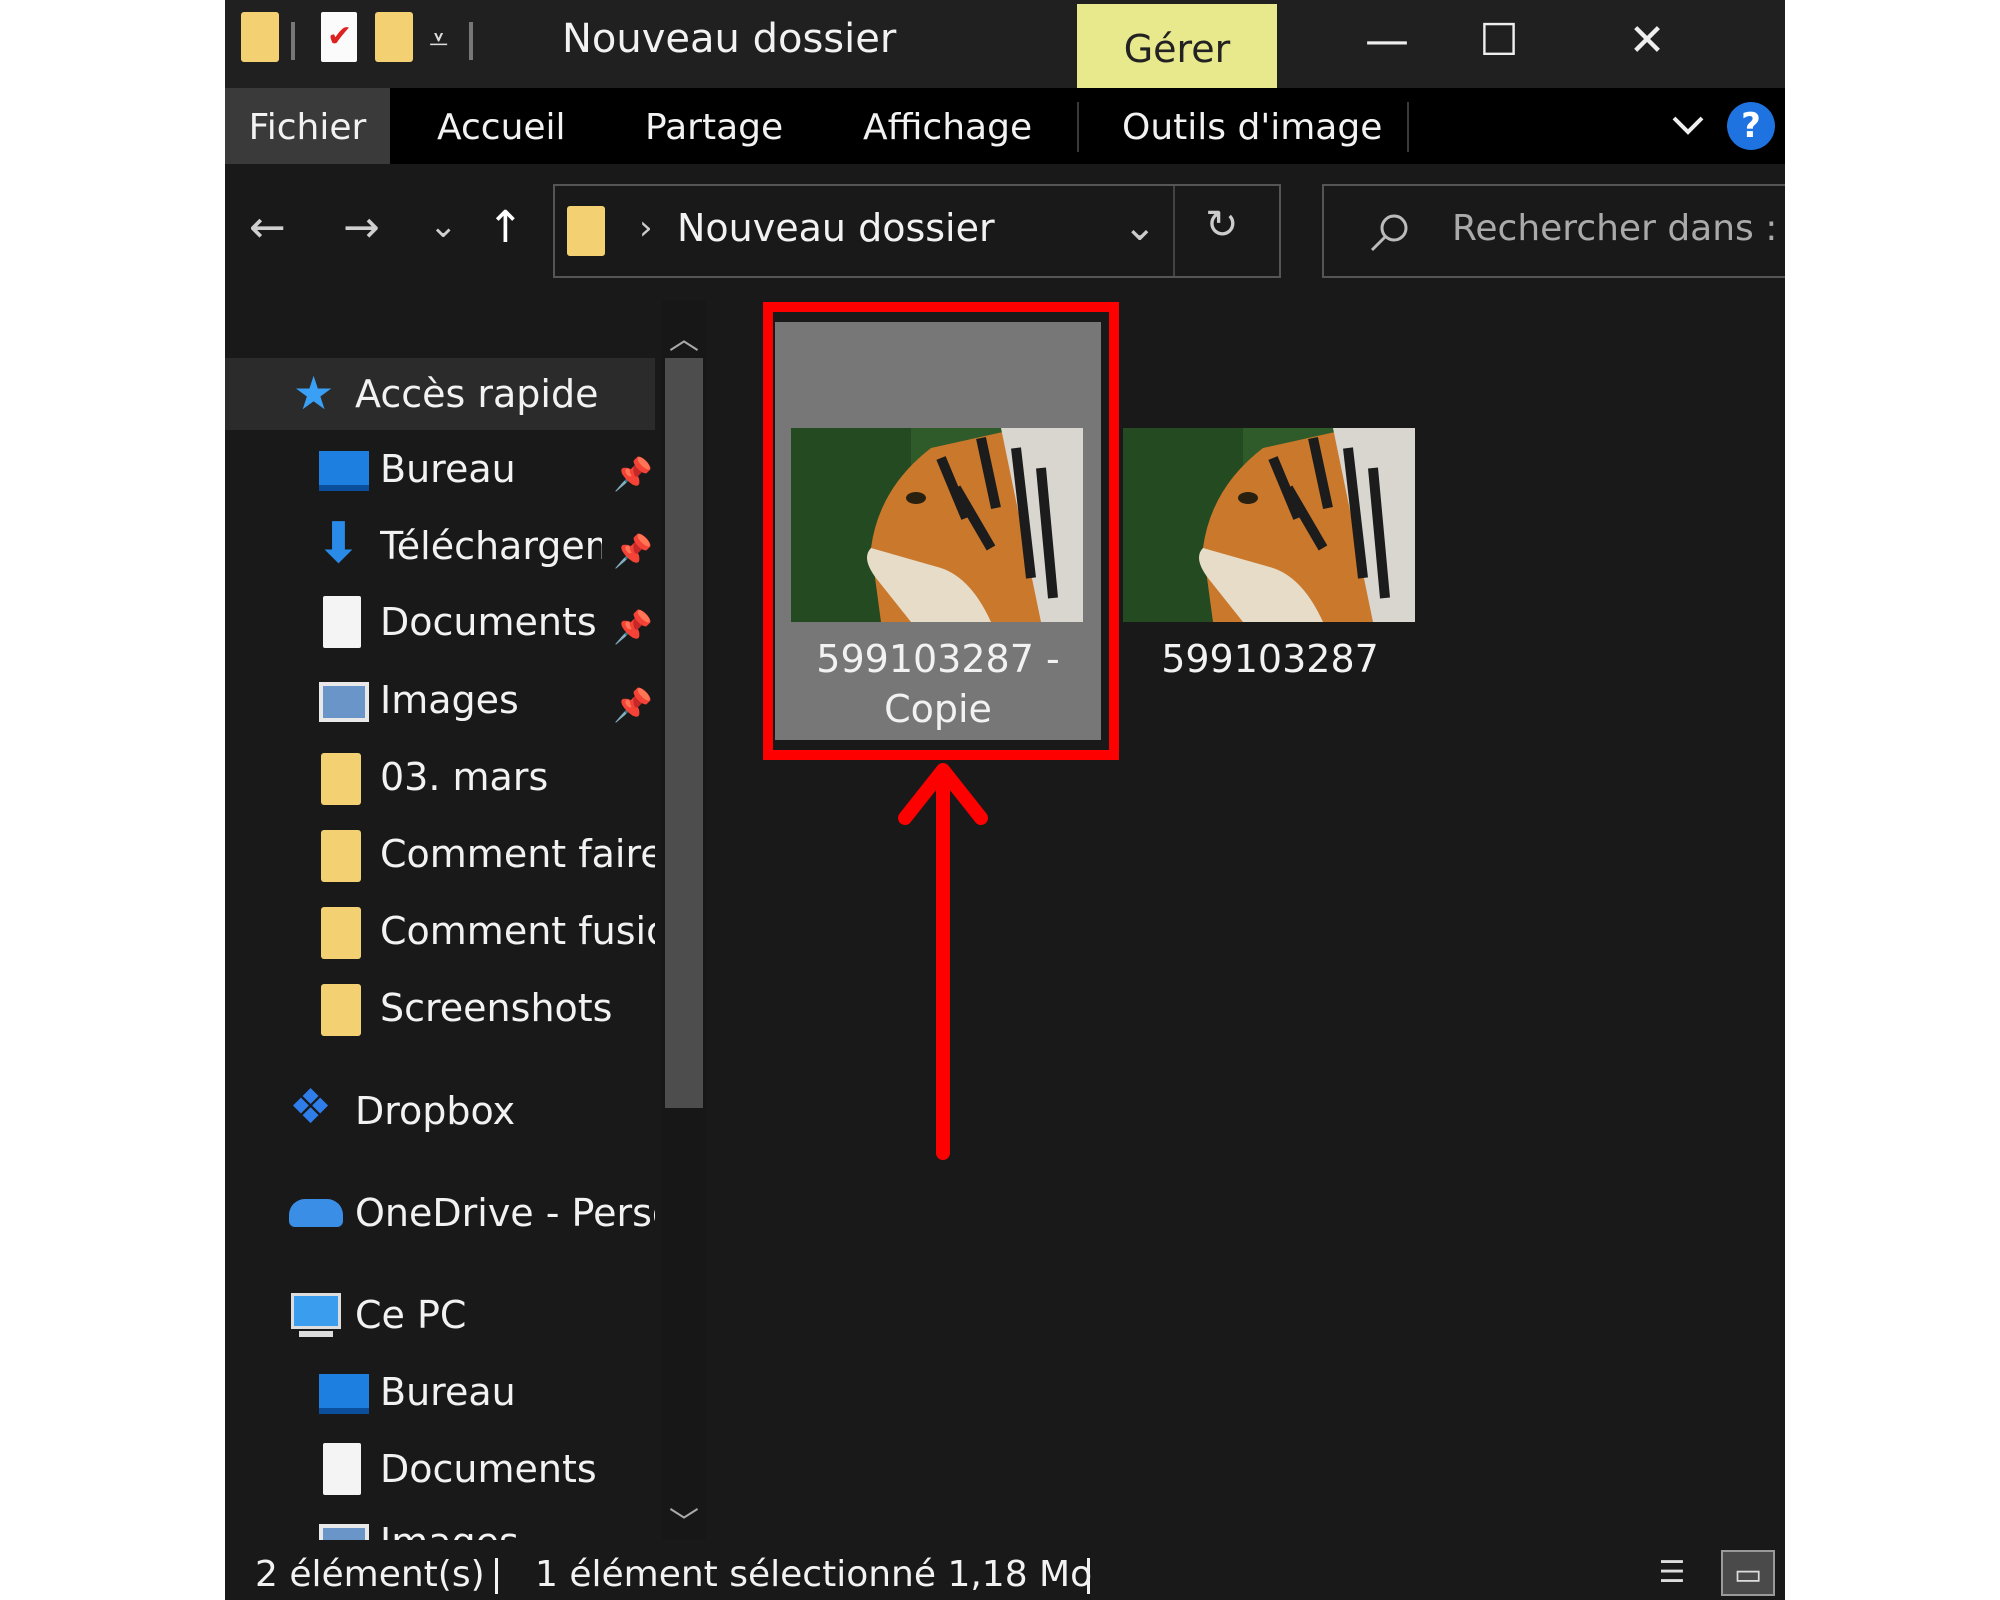 Image resolution: width=2000 pixels, height=1600 pixels. I want to click on tab-picture-tools: Outils d'image, so click(1252, 126).